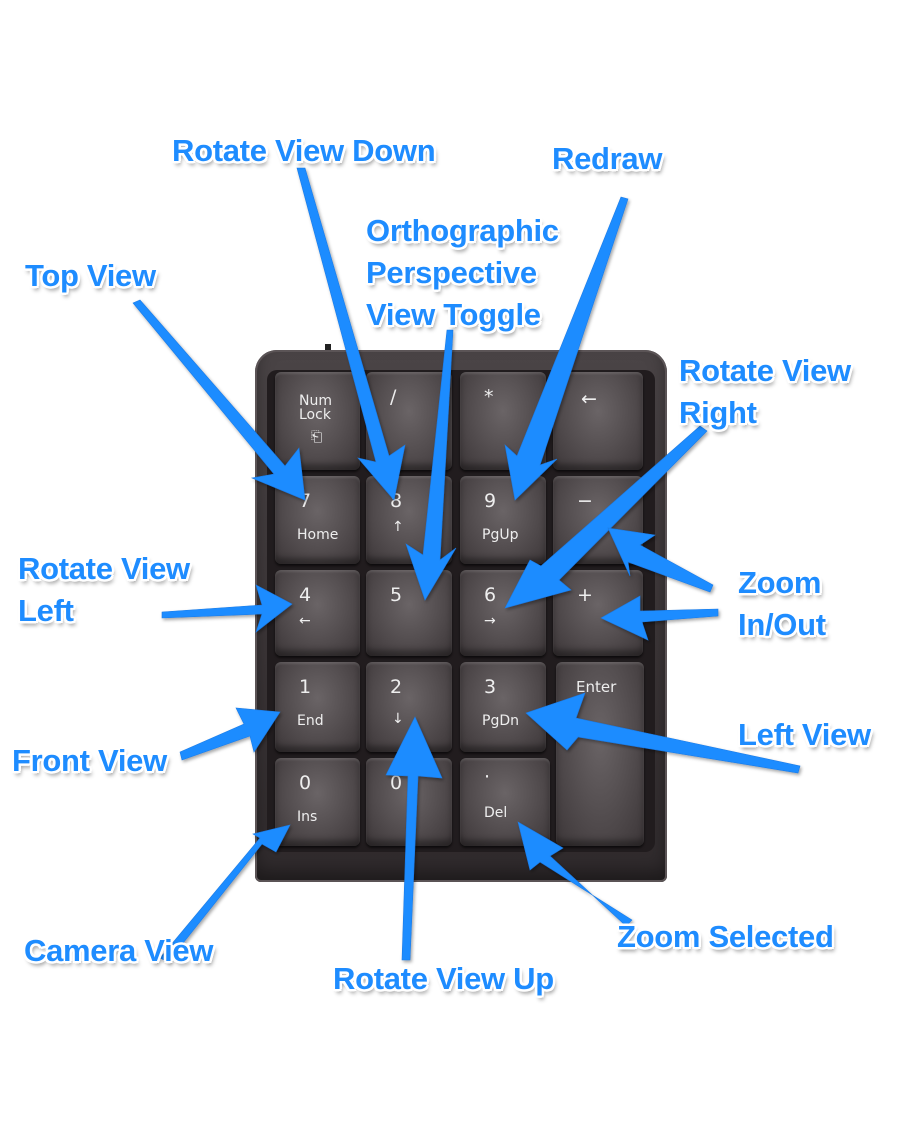  What do you see at coordinates (600, 754) in the screenshot?
I see `key-enter: Enter` at bounding box center [600, 754].